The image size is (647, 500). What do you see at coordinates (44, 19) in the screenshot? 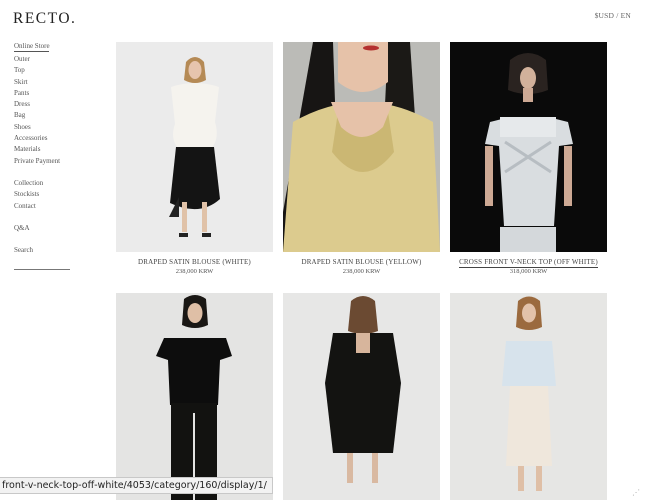
I see `brand-logo: RECTO.` at bounding box center [44, 19].